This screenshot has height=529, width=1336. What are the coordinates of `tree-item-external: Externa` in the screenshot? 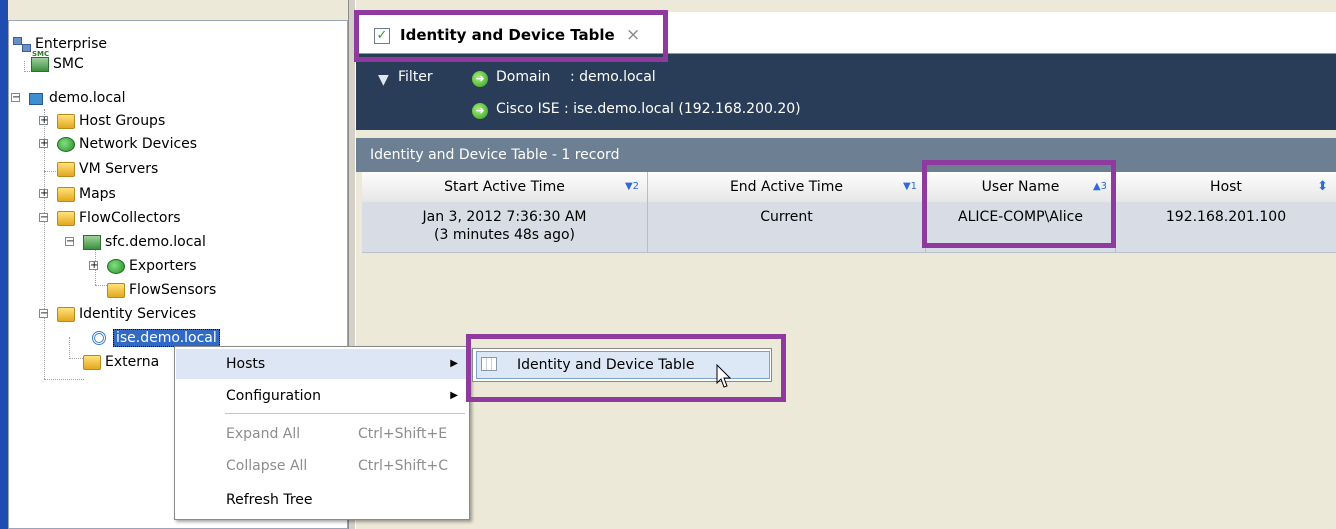 It's located at (121, 362).